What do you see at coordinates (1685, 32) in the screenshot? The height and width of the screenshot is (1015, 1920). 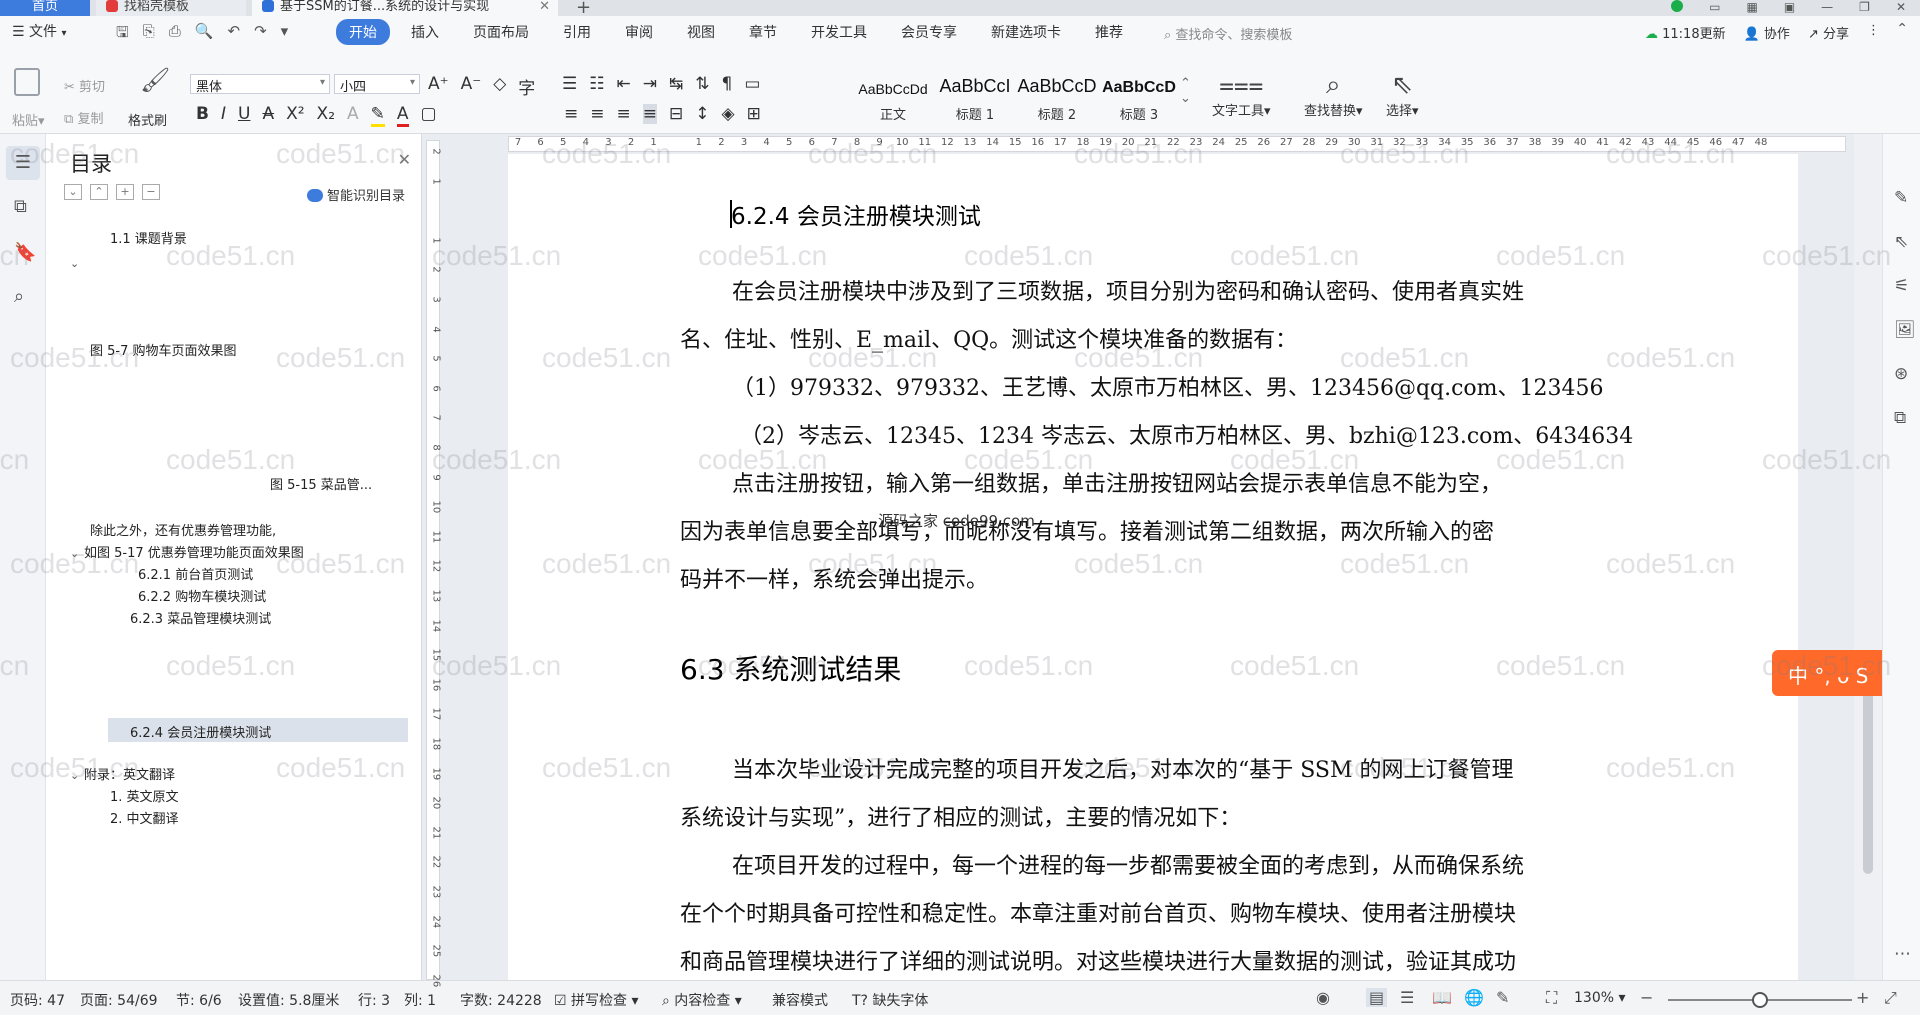 I see `cloud-sync-status: ☁ 11:18更新` at bounding box center [1685, 32].